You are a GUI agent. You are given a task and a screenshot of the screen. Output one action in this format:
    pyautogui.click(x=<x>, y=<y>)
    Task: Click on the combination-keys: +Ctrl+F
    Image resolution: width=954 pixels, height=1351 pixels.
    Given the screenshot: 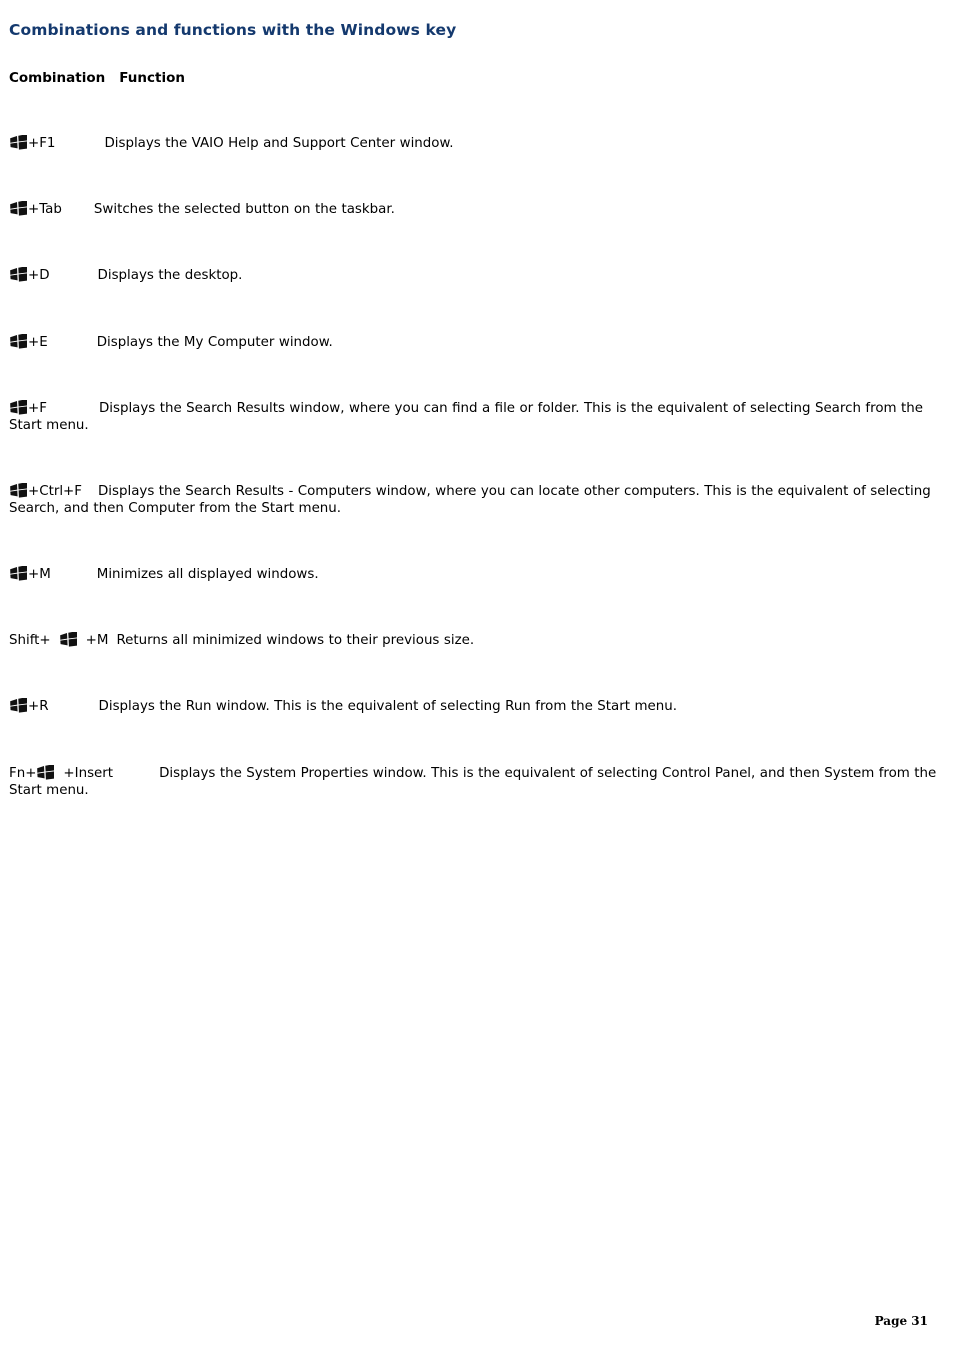 What is the action you would take?
    pyautogui.click(x=55, y=491)
    